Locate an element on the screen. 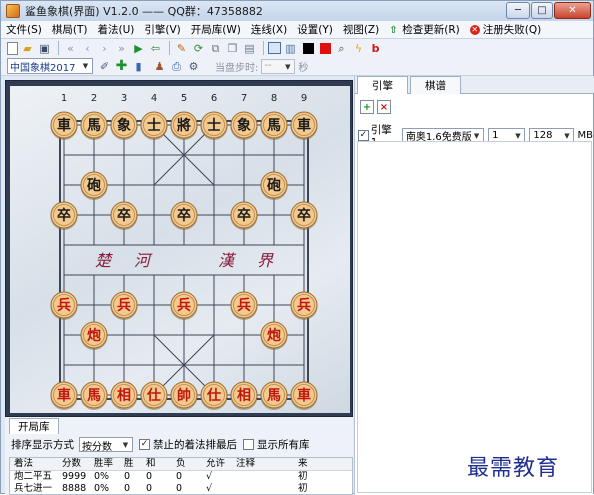 Image resolution: width=594 pixels, height=495 pixels. menu-engine: 引擎(V) is located at coordinates (162, 29).